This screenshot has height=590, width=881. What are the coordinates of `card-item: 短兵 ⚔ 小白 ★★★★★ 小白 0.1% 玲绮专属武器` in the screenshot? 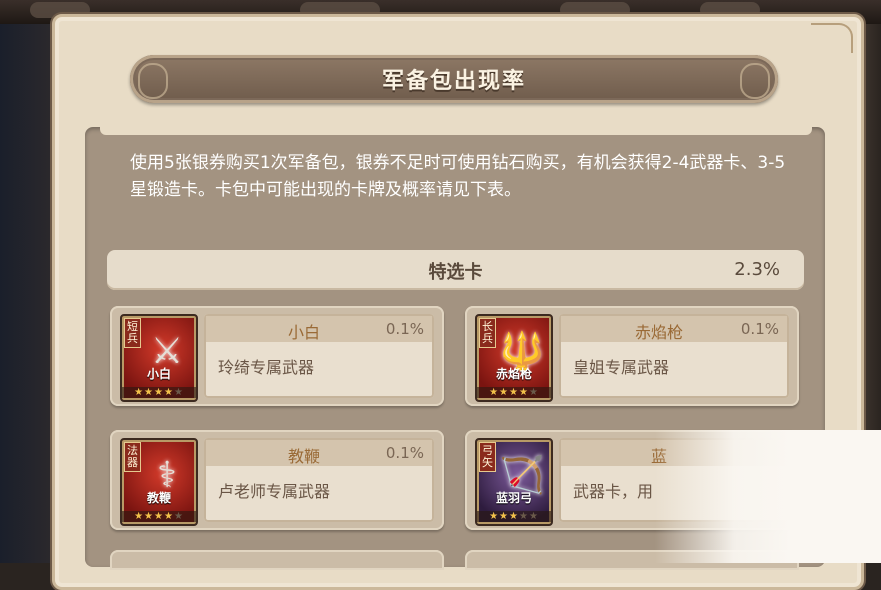 It's located at (277, 356).